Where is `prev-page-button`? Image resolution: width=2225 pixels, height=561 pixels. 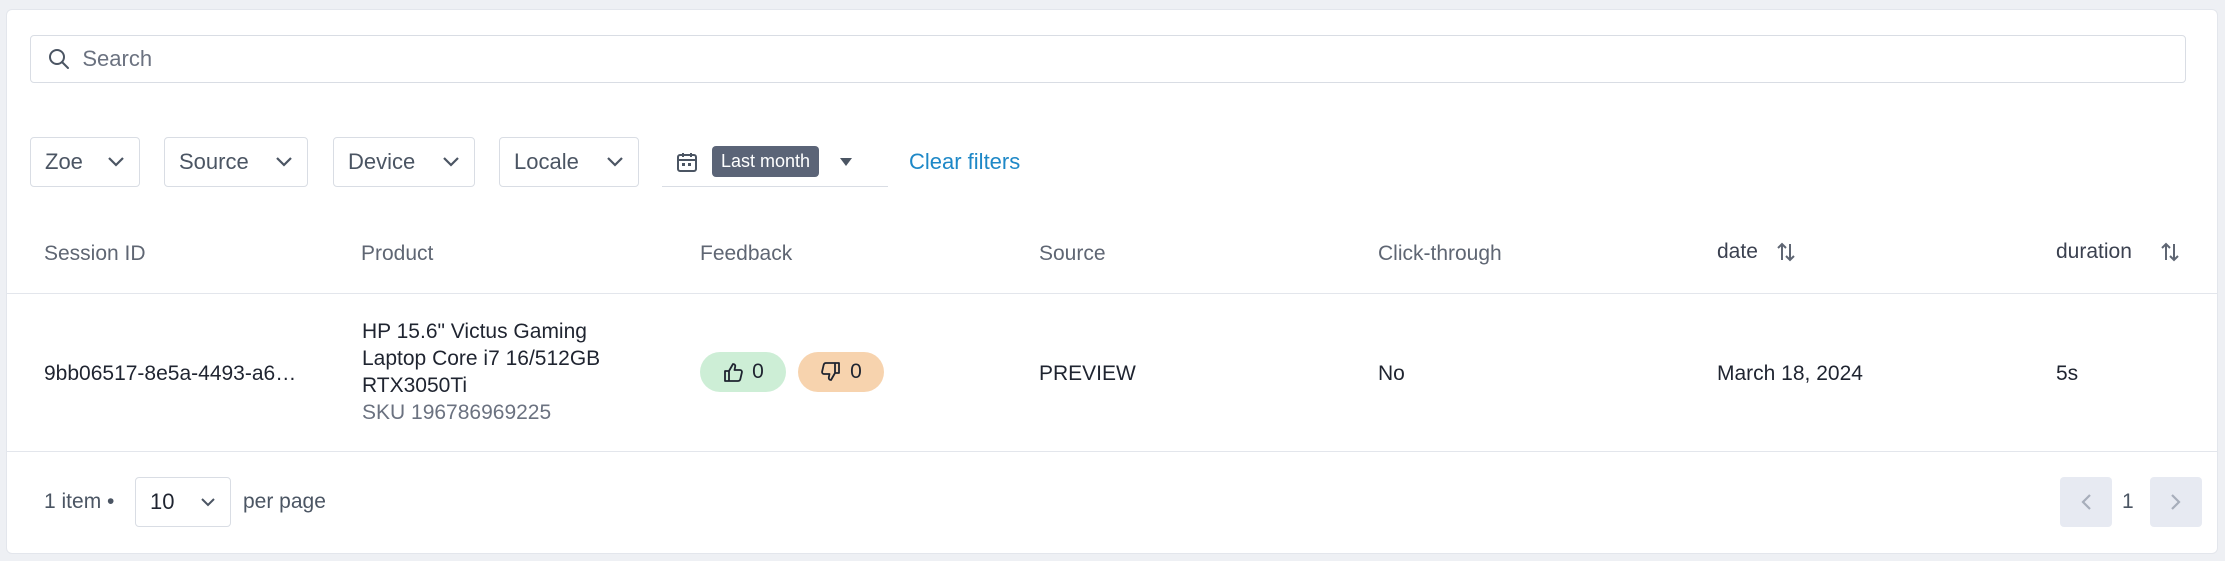 prev-page-button is located at coordinates (2086, 502).